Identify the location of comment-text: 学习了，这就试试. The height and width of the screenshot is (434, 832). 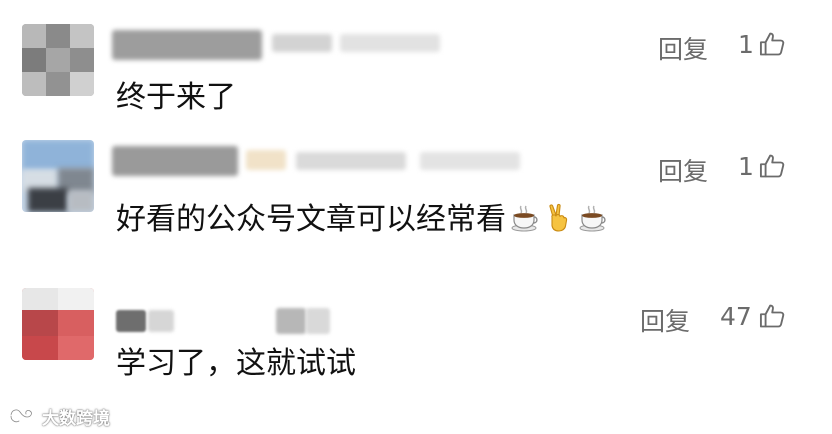
(236, 363).